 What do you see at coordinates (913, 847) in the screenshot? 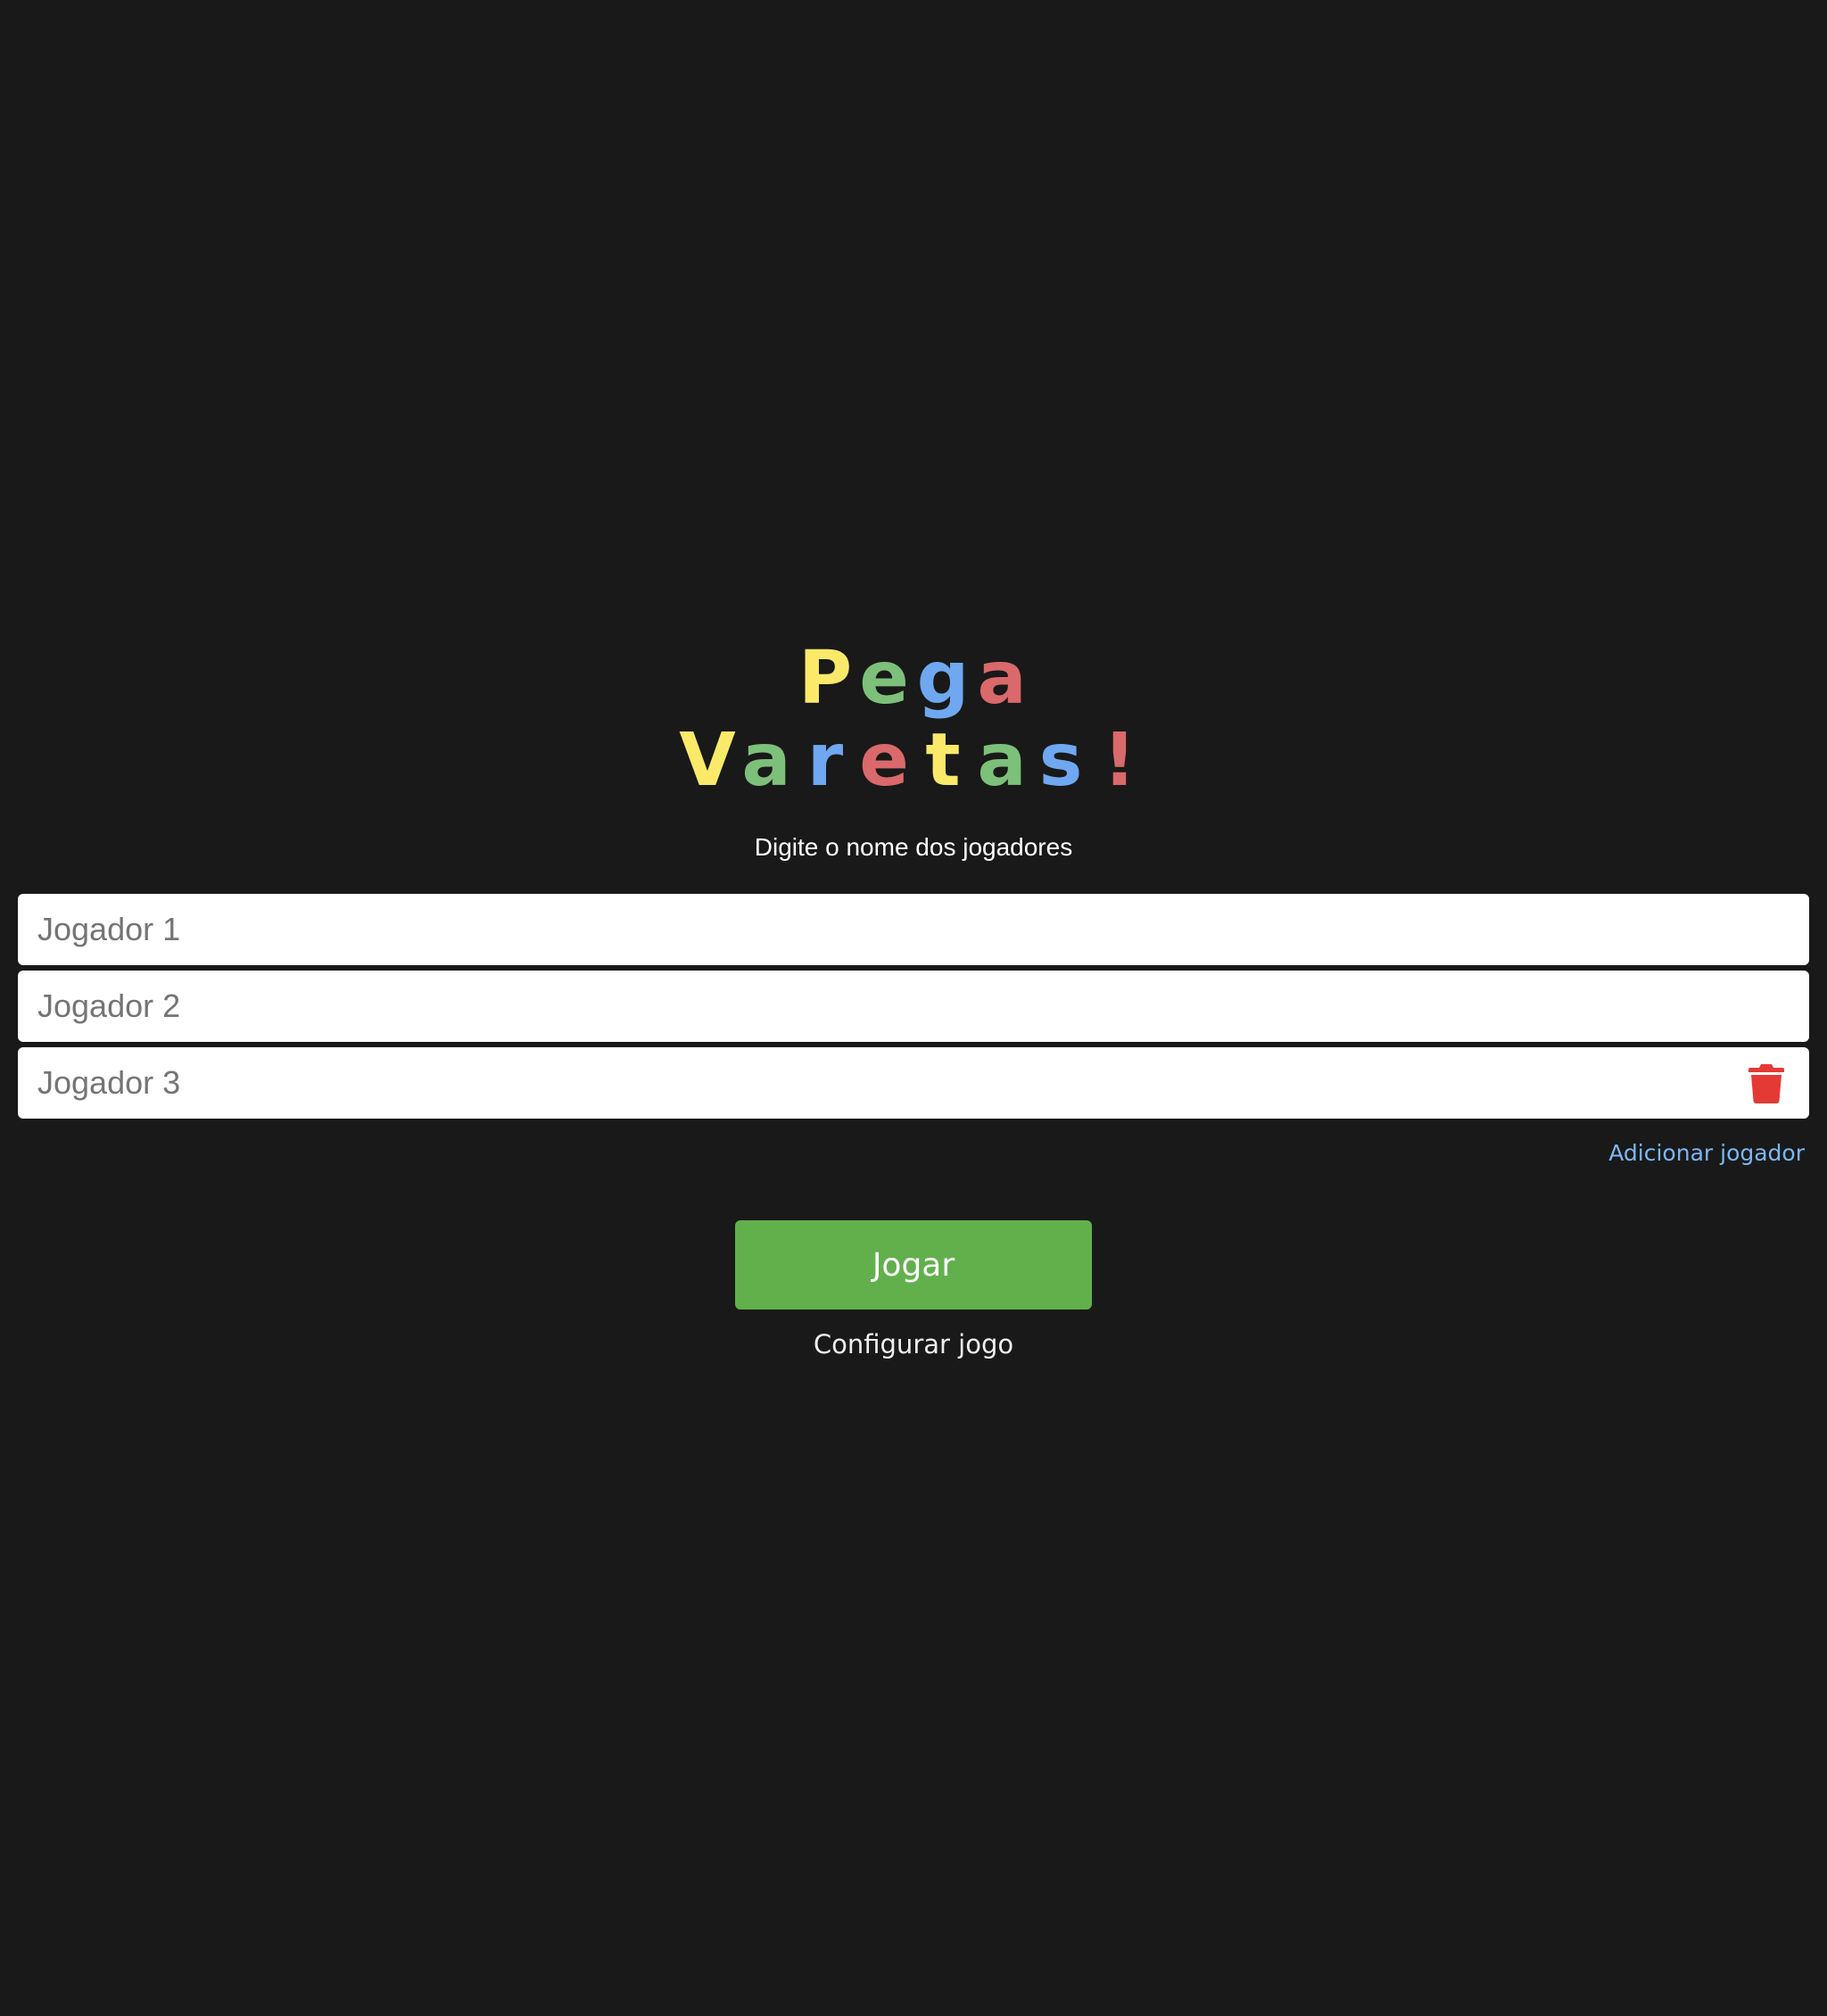
I see `instructions-text: Digite o nome dos jogadores` at bounding box center [913, 847].